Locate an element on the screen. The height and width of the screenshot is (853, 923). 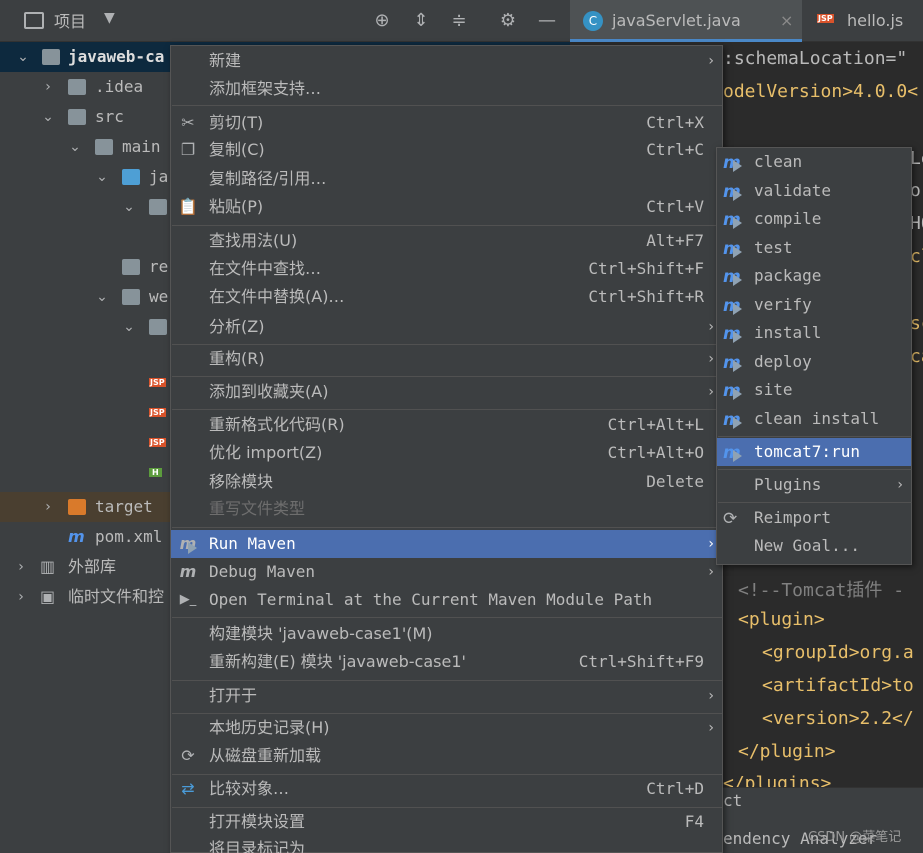
menu-shortcut: Ctrl+C is located at coordinates (675, 149).